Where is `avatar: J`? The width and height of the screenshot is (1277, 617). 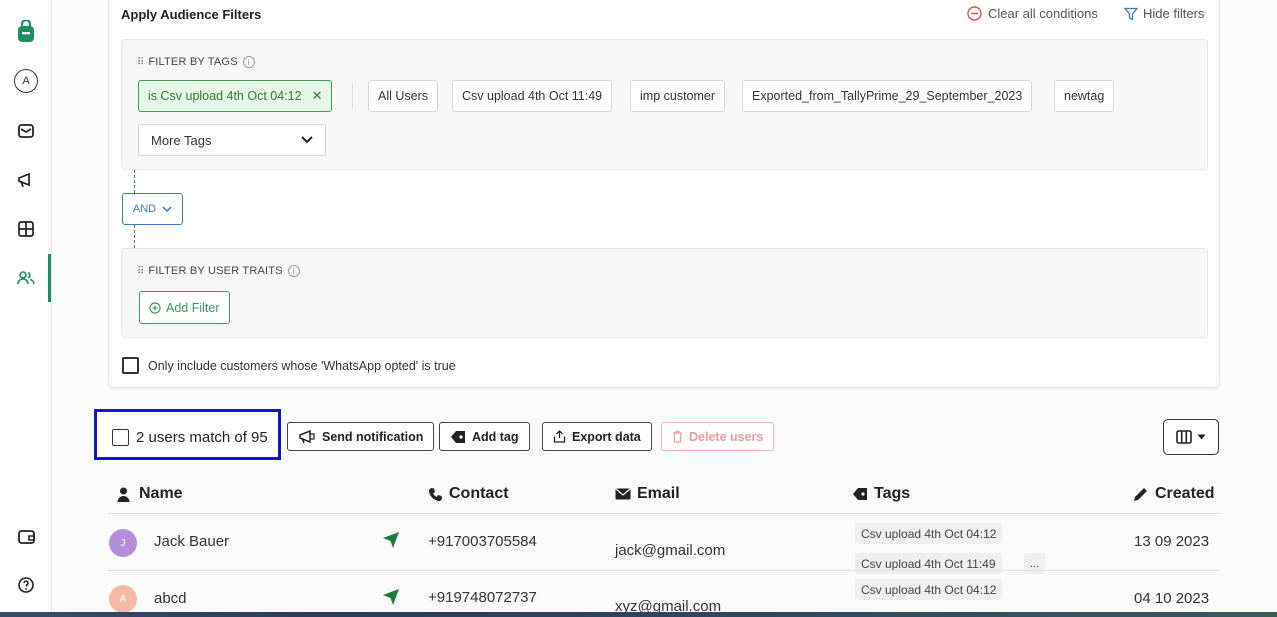
avatar: J is located at coordinates (123, 543).